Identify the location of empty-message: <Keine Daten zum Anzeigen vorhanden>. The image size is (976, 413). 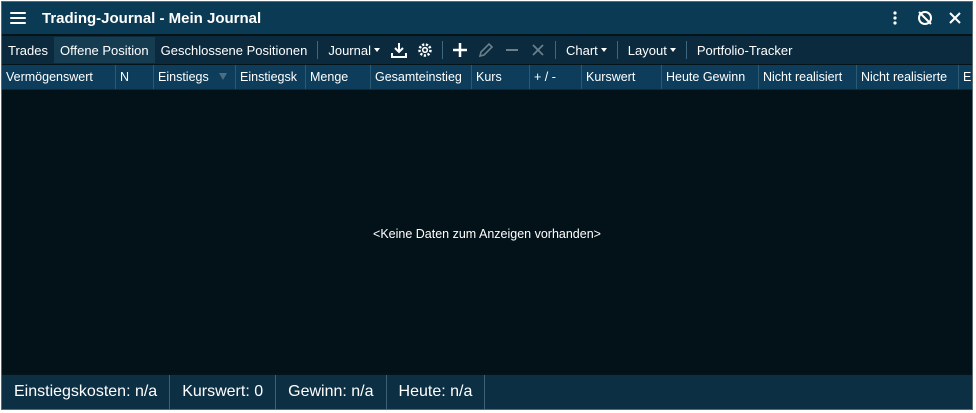
(487, 234).